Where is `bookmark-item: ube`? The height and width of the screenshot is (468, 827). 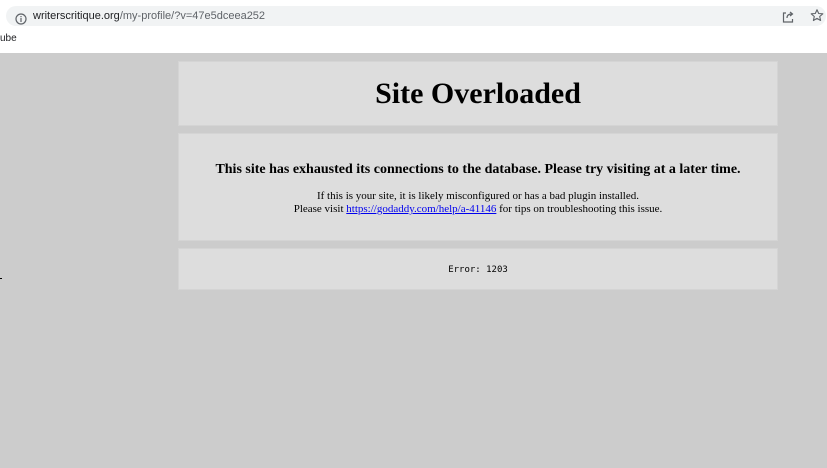 bookmark-item: ube is located at coordinates (8, 39).